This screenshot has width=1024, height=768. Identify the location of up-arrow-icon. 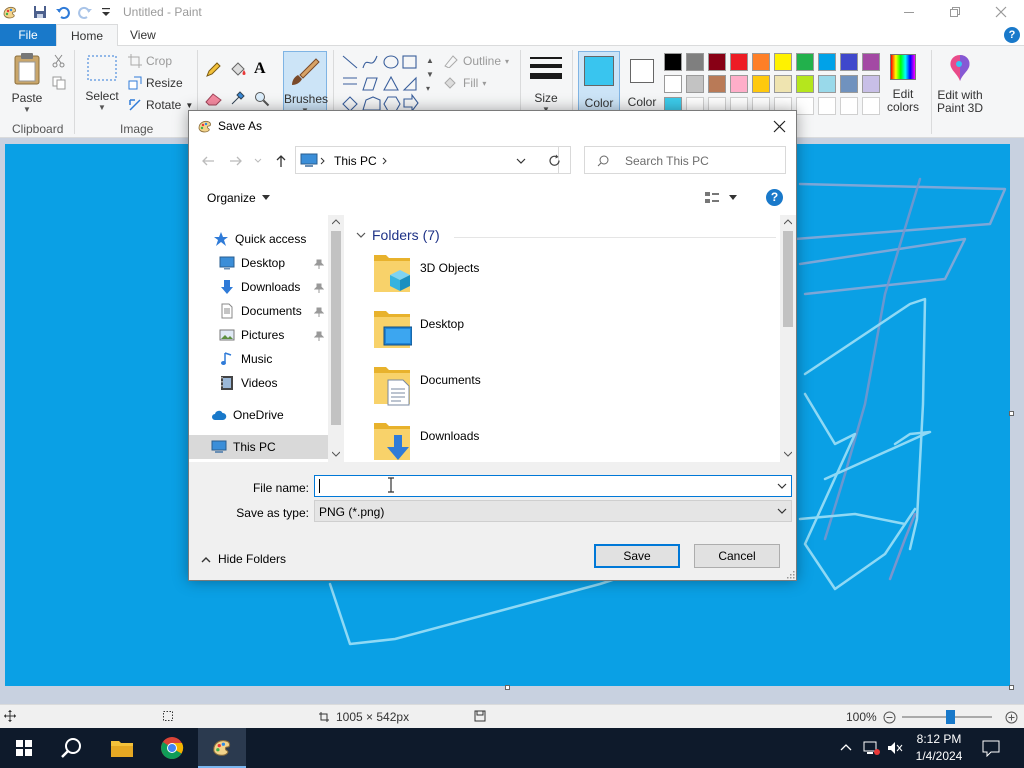
(281, 161).